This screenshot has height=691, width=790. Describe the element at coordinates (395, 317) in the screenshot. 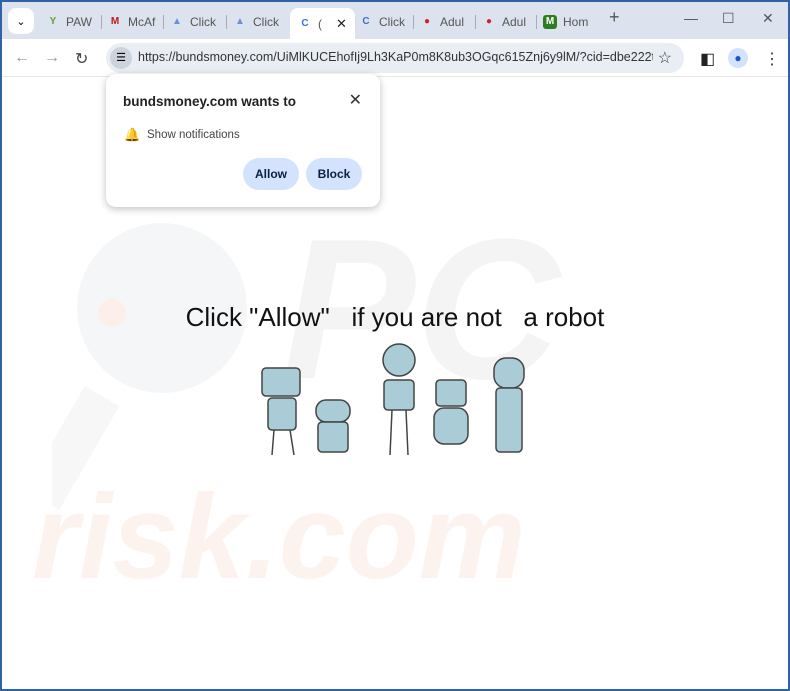

I see `headline: Click "Allow" if you are not a robot` at that location.